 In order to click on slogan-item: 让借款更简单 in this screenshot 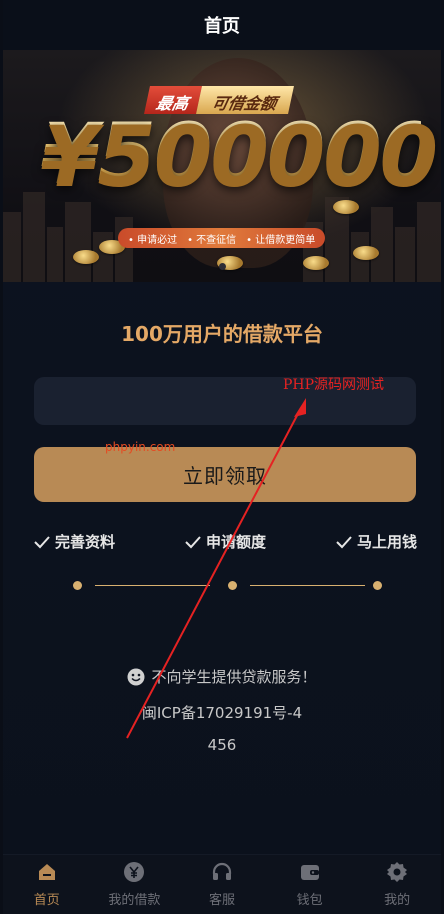, I will do `click(280, 238)`.